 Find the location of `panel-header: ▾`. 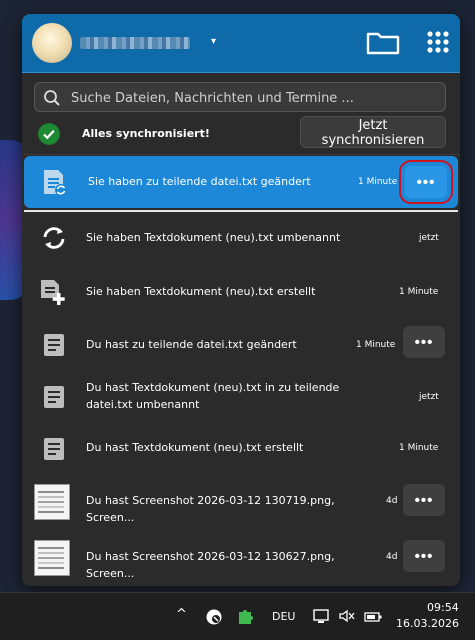

panel-header: ▾ is located at coordinates (241, 43).